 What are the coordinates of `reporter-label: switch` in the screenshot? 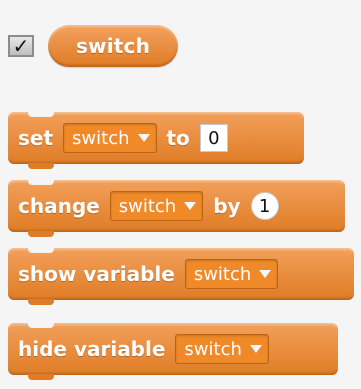 It's located at (113, 46).